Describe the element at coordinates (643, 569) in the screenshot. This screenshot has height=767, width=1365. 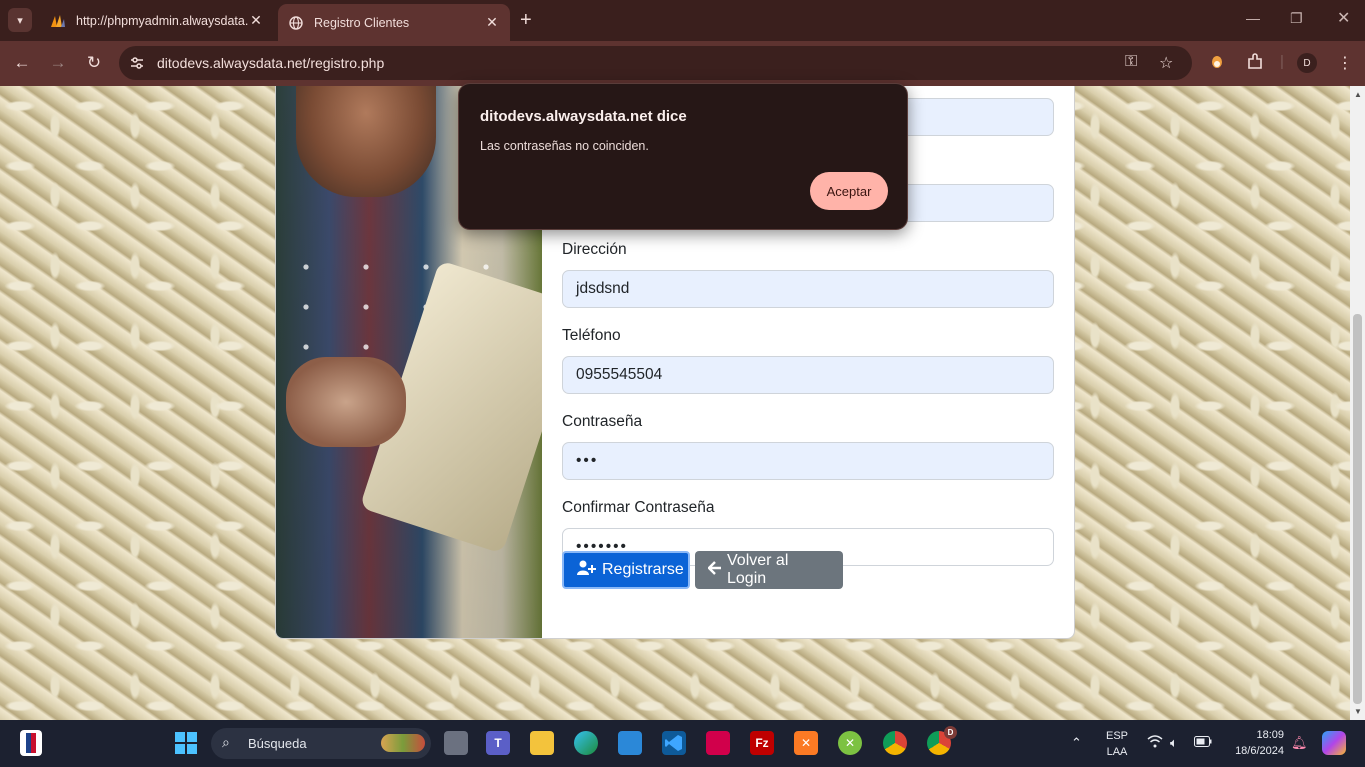
I see `register-label: Registrarse` at that location.